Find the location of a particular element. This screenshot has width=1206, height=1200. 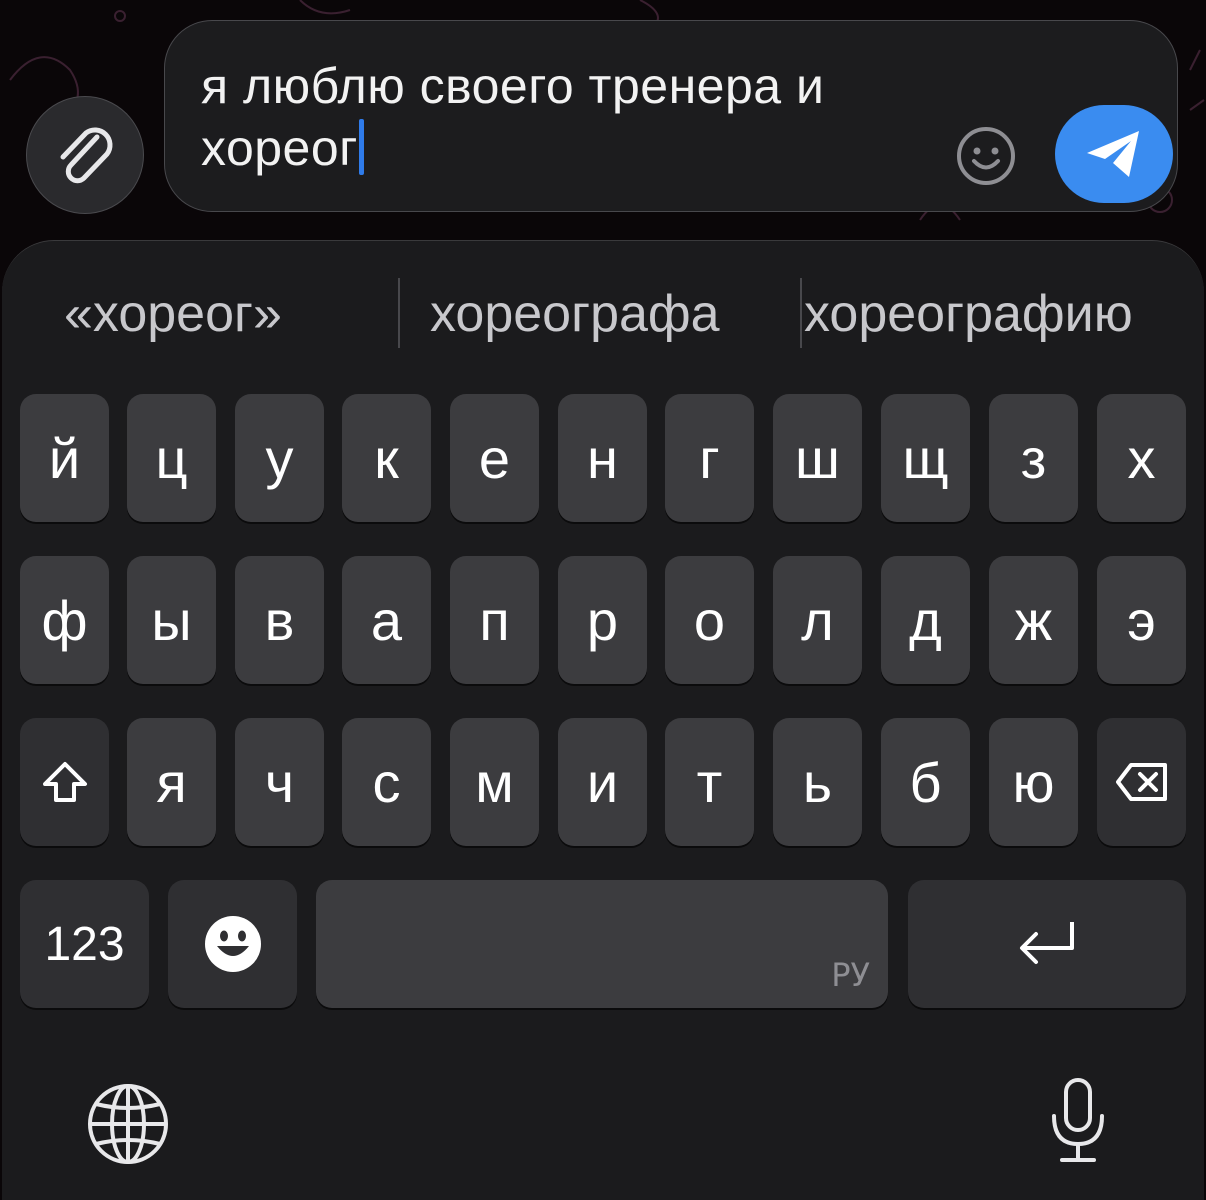

backspace-icon is located at coordinates (1141, 782).